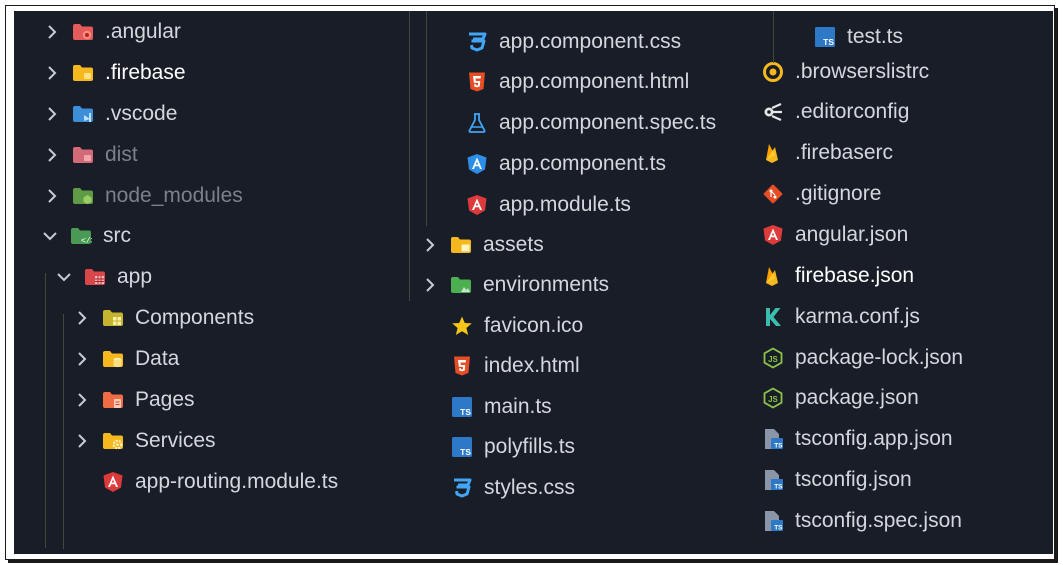 This screenshot has width=1063, height=565. I want to click on svg-text: JS, so click(773, 359).